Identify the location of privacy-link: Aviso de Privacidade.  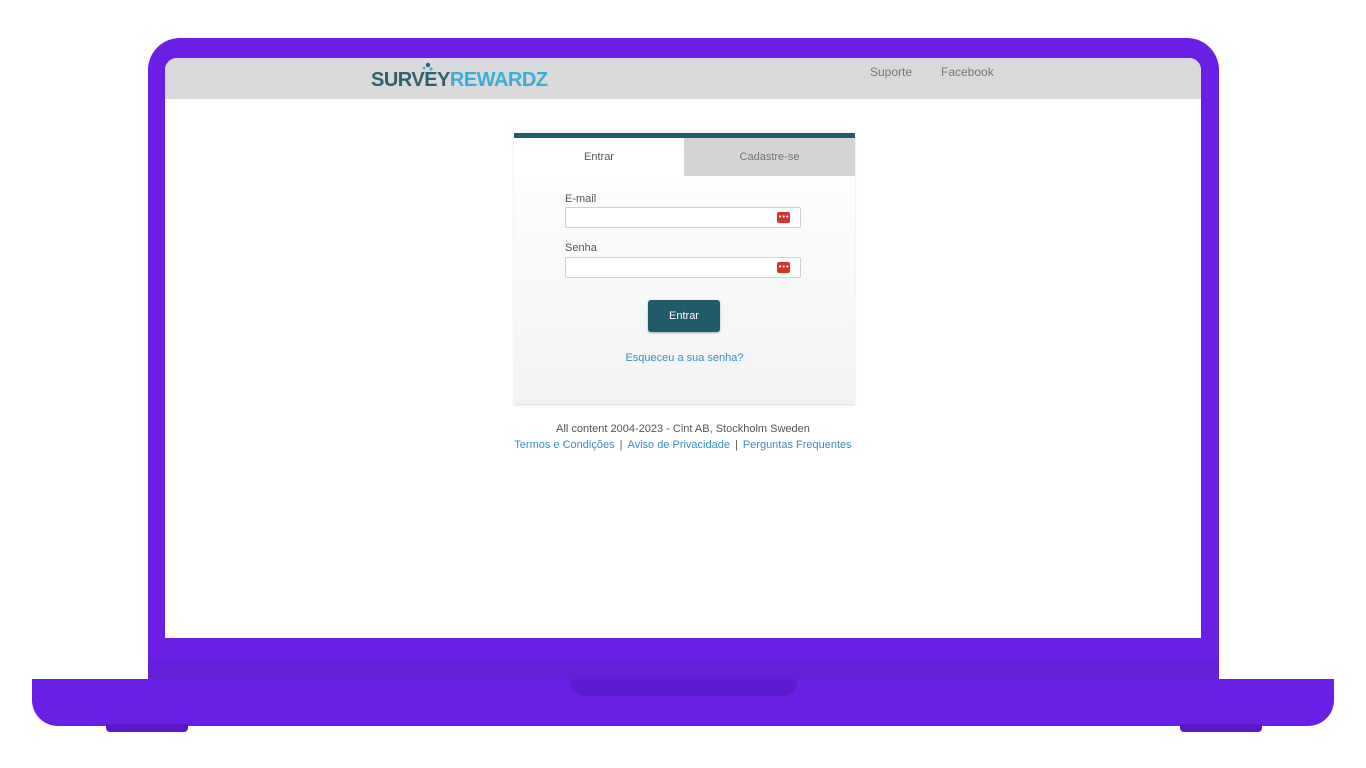
(678, 445).